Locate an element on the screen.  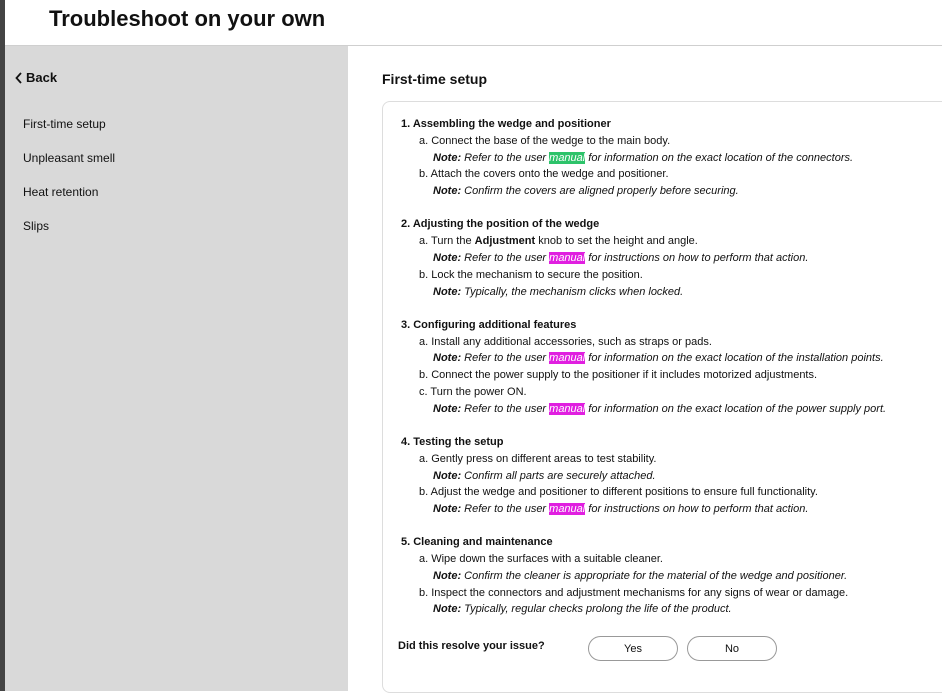
feedback-question: Did this resolve your issue? is located at coordinates (471, 646).